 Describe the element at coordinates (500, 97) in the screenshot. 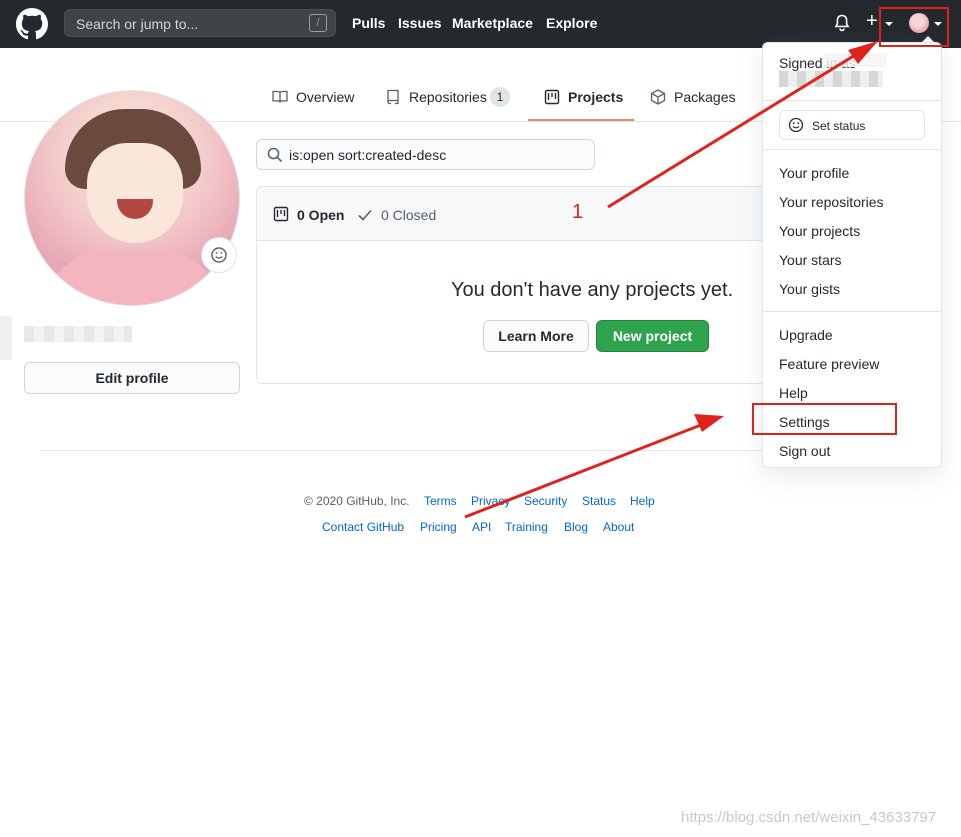

I see `repo-count-badge: 1` at that location.